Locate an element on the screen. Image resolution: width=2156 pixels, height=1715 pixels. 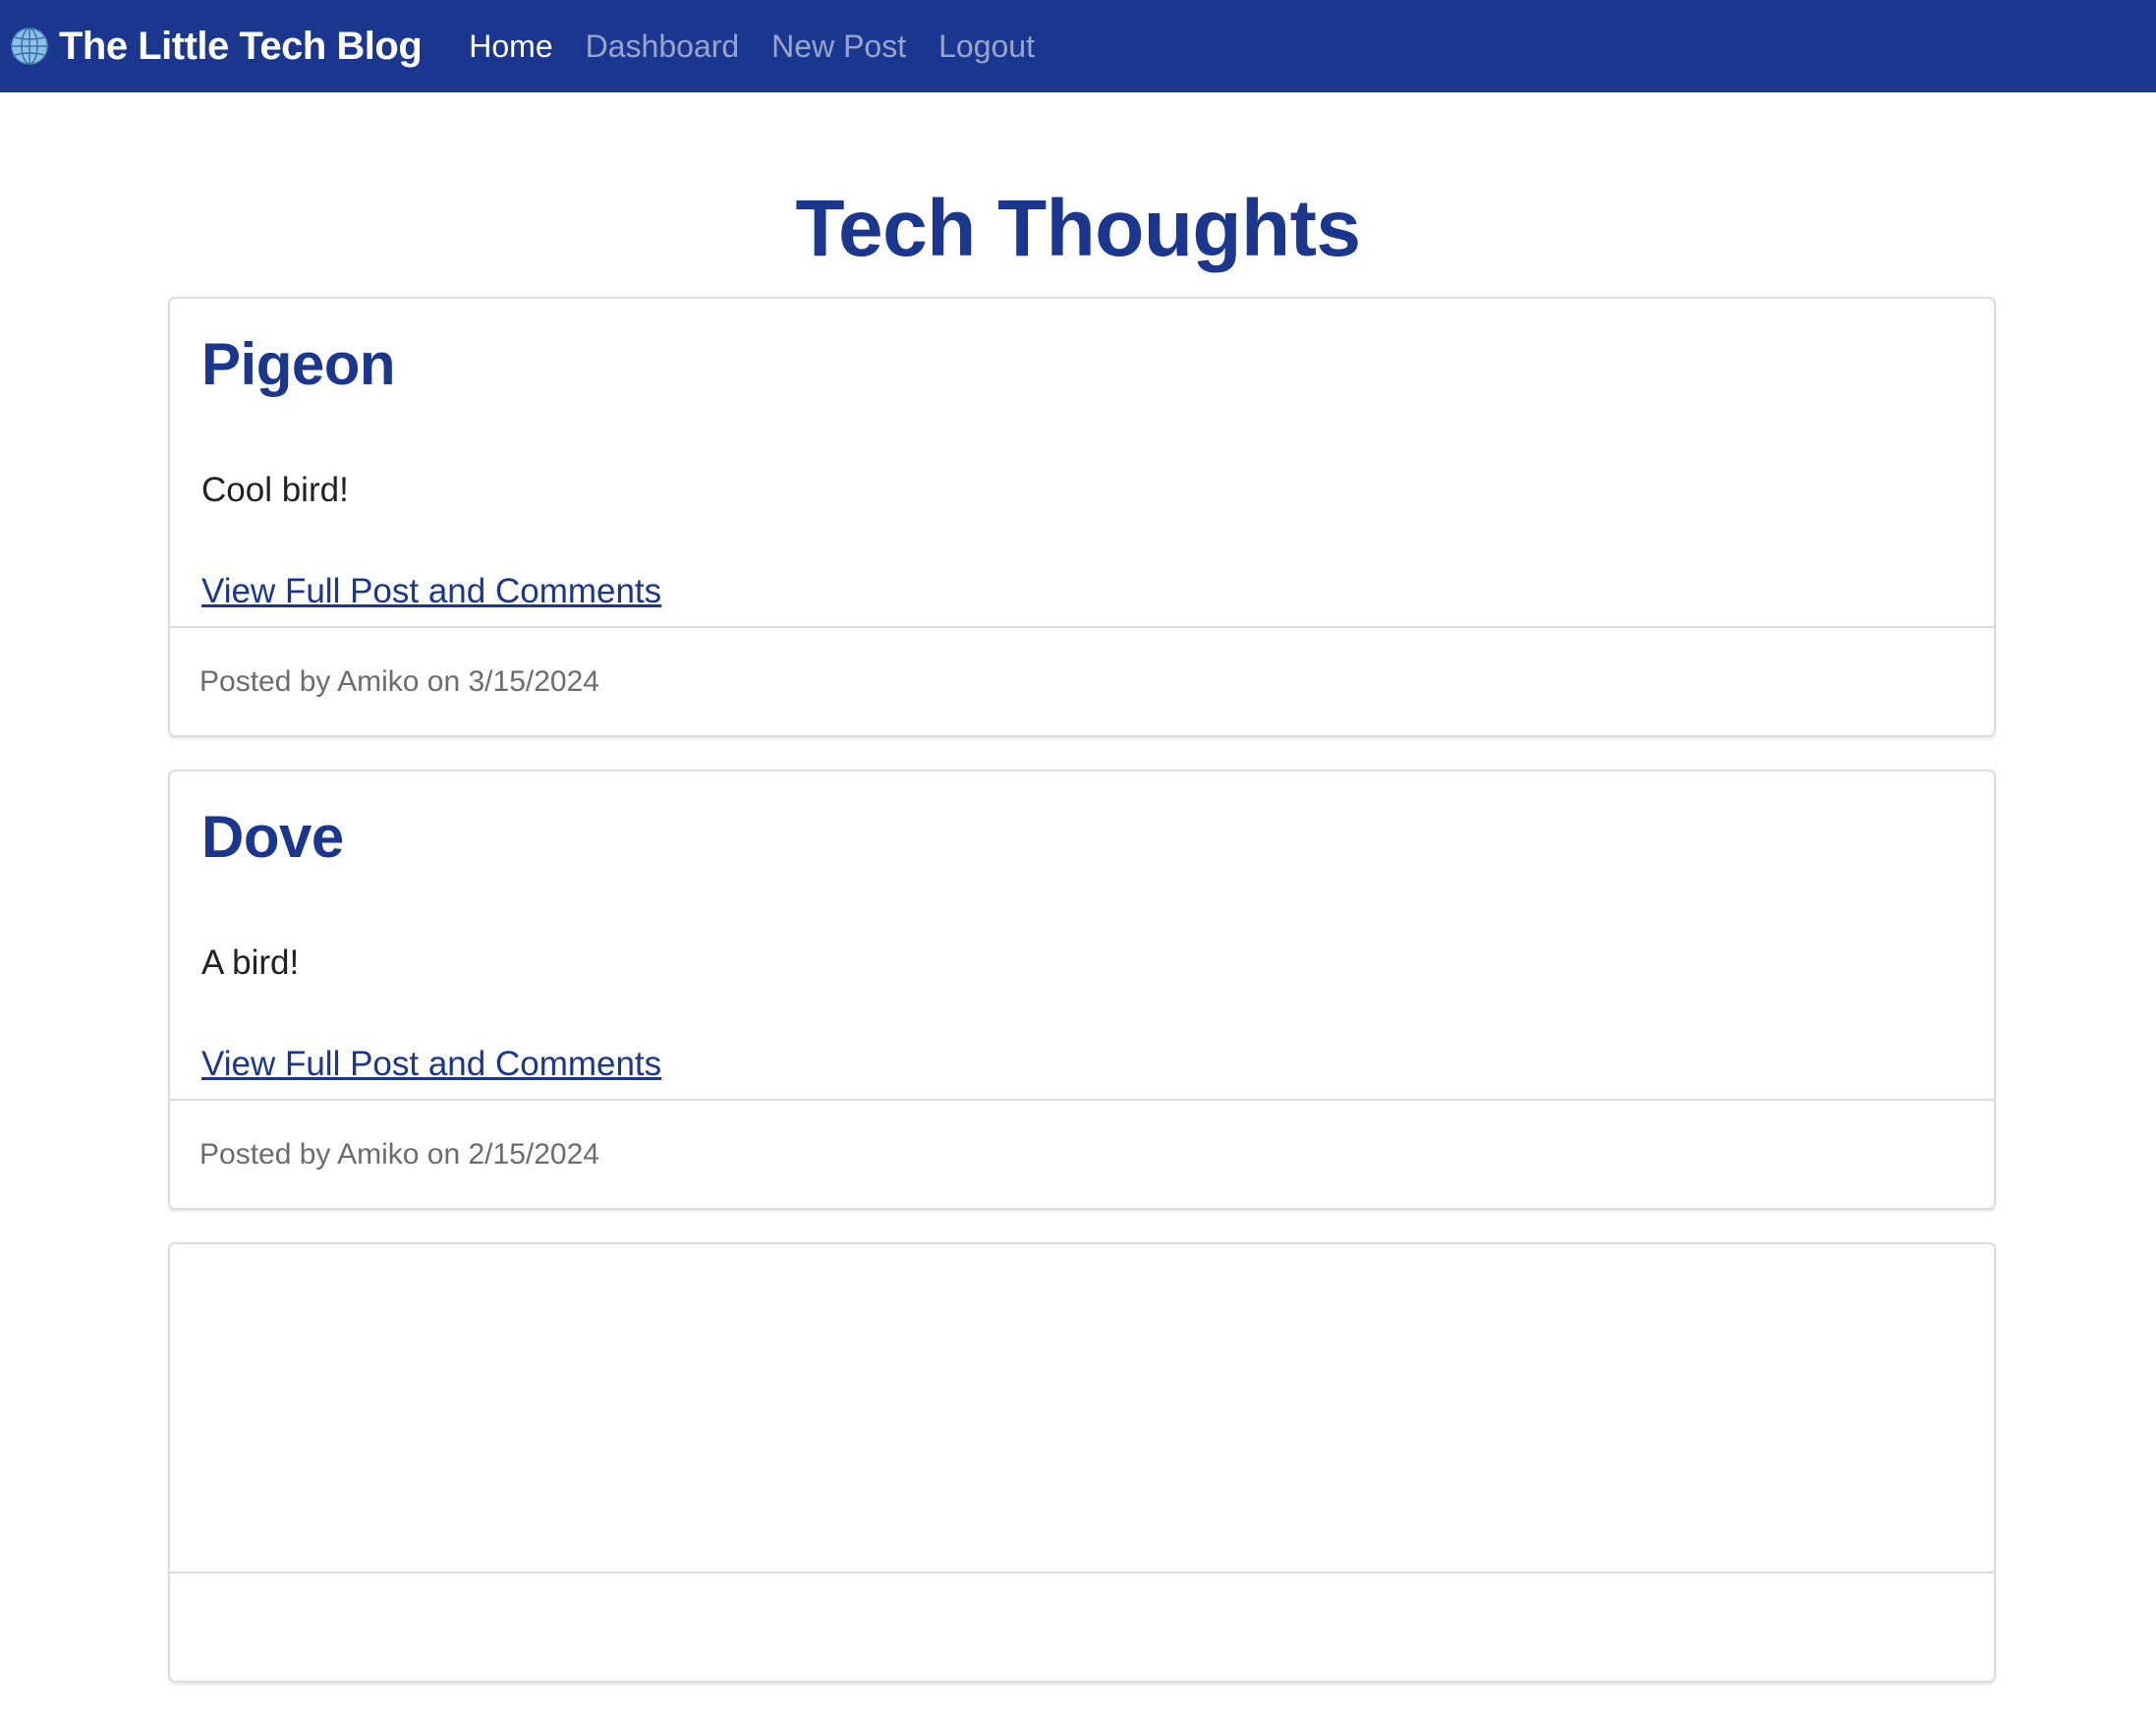
globe-icon is located at coordinates (29, 46).